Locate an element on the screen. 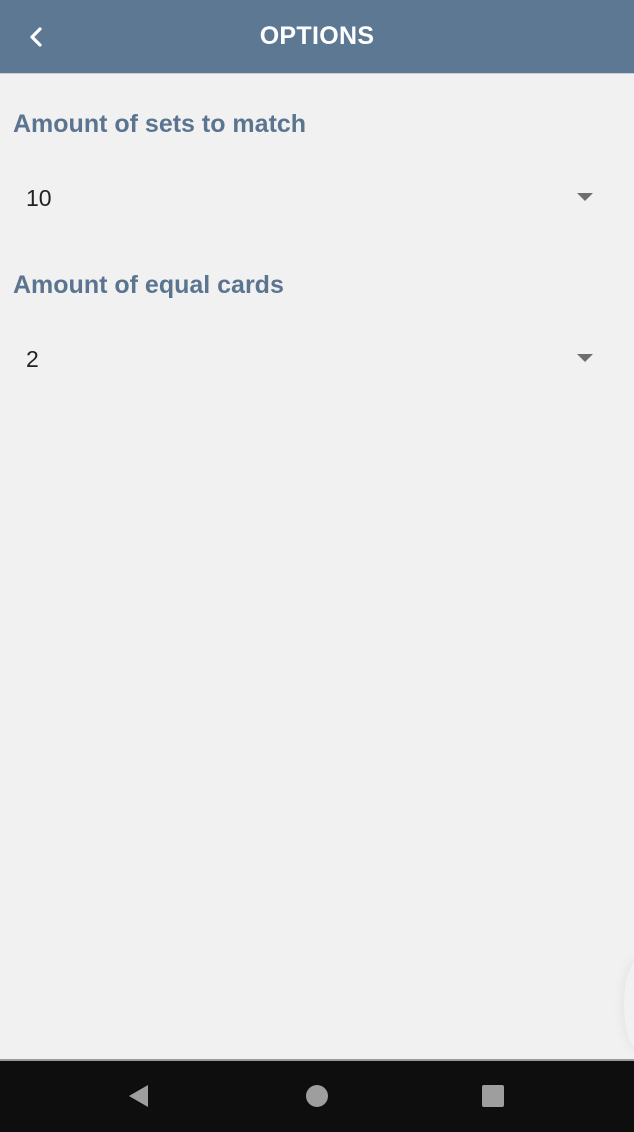 The image size is (634, 1132). nav-recents-button is located at coordinates (493, 1096).